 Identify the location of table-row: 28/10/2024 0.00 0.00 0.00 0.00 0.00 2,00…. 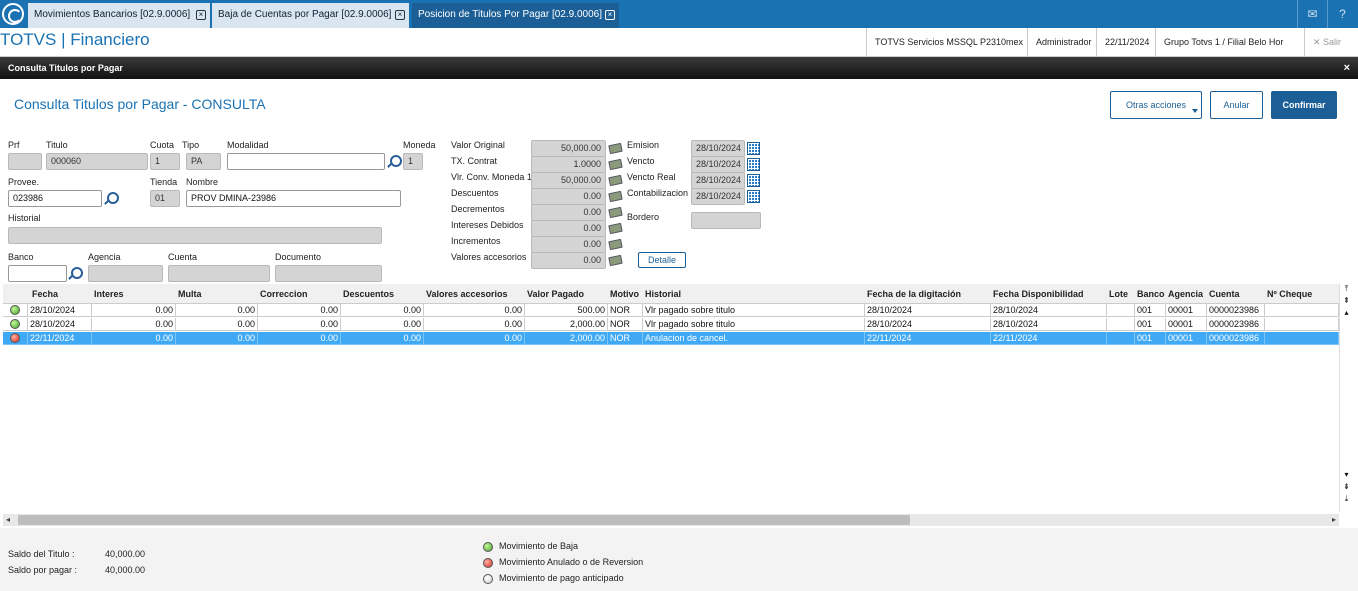
(671, 324).